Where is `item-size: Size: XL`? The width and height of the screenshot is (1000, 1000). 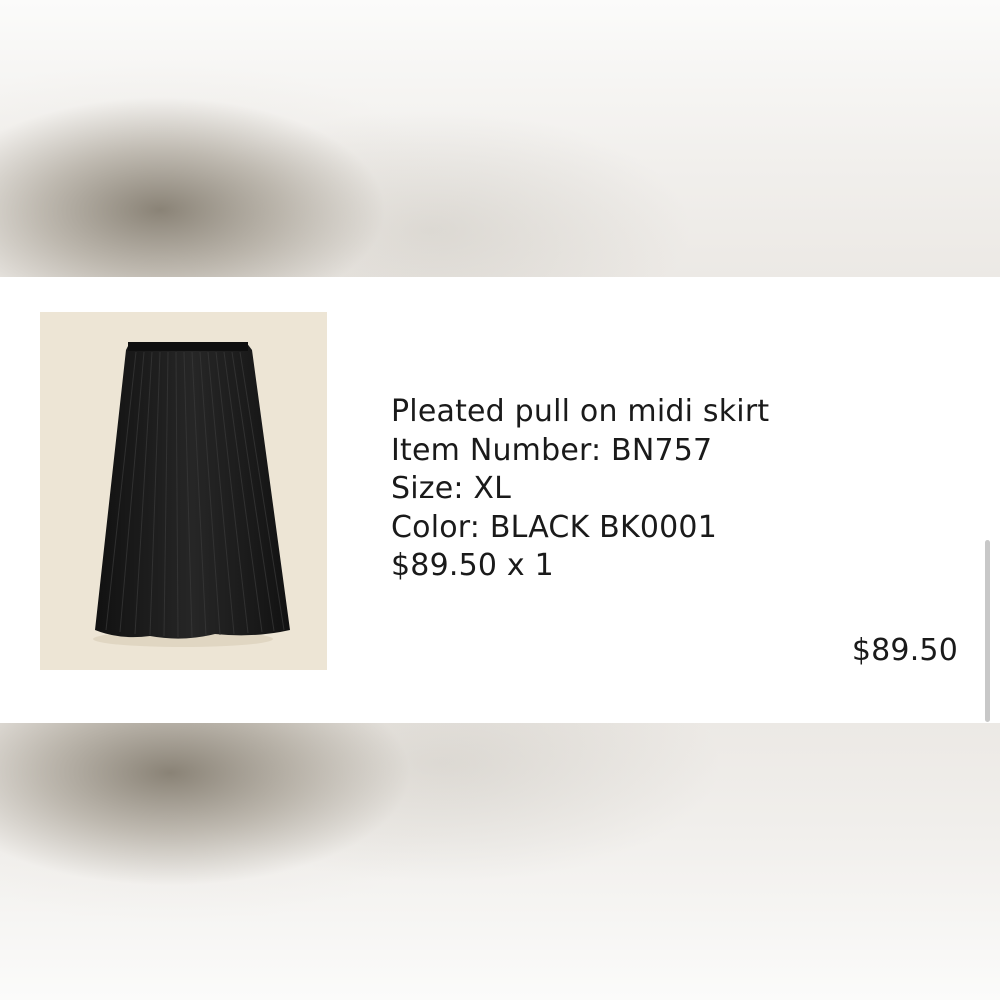 item-size: Size: XL is located at coordinates (451, 488).